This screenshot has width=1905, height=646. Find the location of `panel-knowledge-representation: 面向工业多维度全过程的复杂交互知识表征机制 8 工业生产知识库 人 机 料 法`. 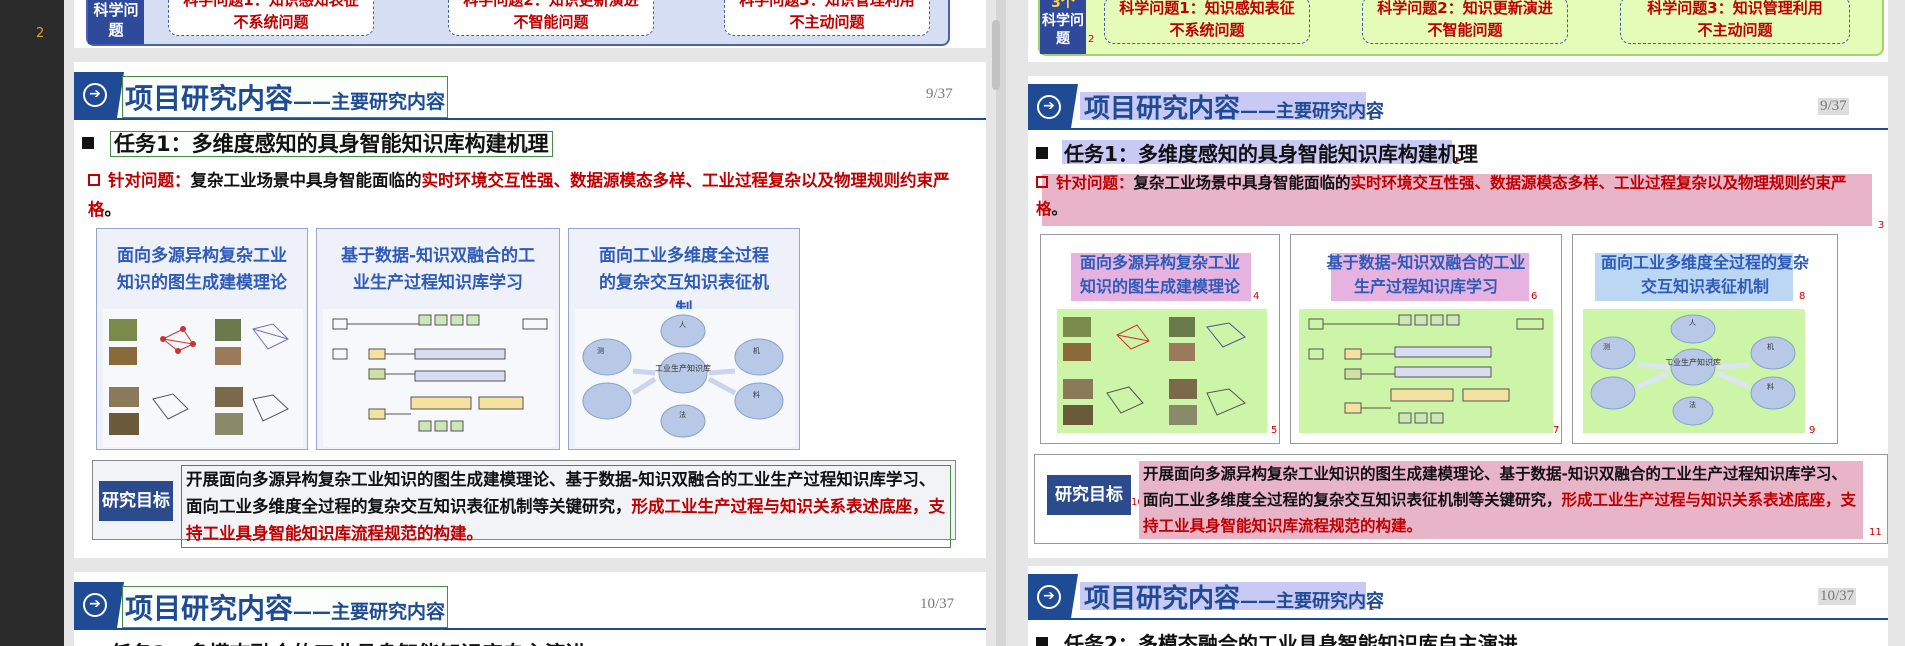

panel-knowledge-representation: 面向工业多维度全过程的复杂交互知识表征机制 8 工业生产知识库 人 机 料 法 is located at coordinates (1705, 339).